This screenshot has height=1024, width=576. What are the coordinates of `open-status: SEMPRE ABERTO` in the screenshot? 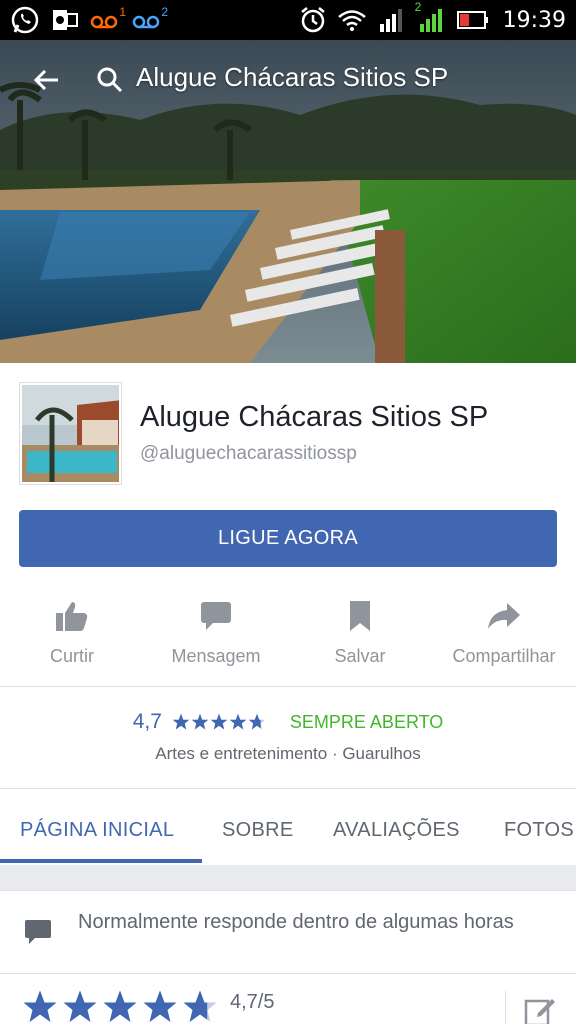 It's located at (366, 721).